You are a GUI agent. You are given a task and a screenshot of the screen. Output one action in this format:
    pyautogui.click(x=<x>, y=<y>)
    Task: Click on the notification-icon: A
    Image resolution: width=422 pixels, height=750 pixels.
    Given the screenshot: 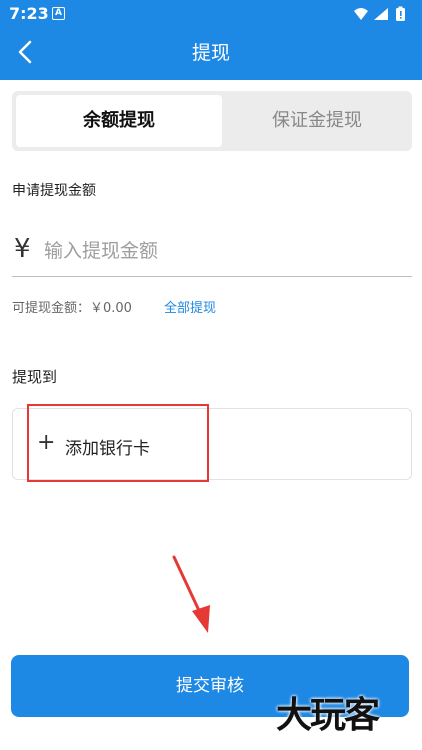 What is the action you would take?
    pyautogui.click(x=58, y=13)
    